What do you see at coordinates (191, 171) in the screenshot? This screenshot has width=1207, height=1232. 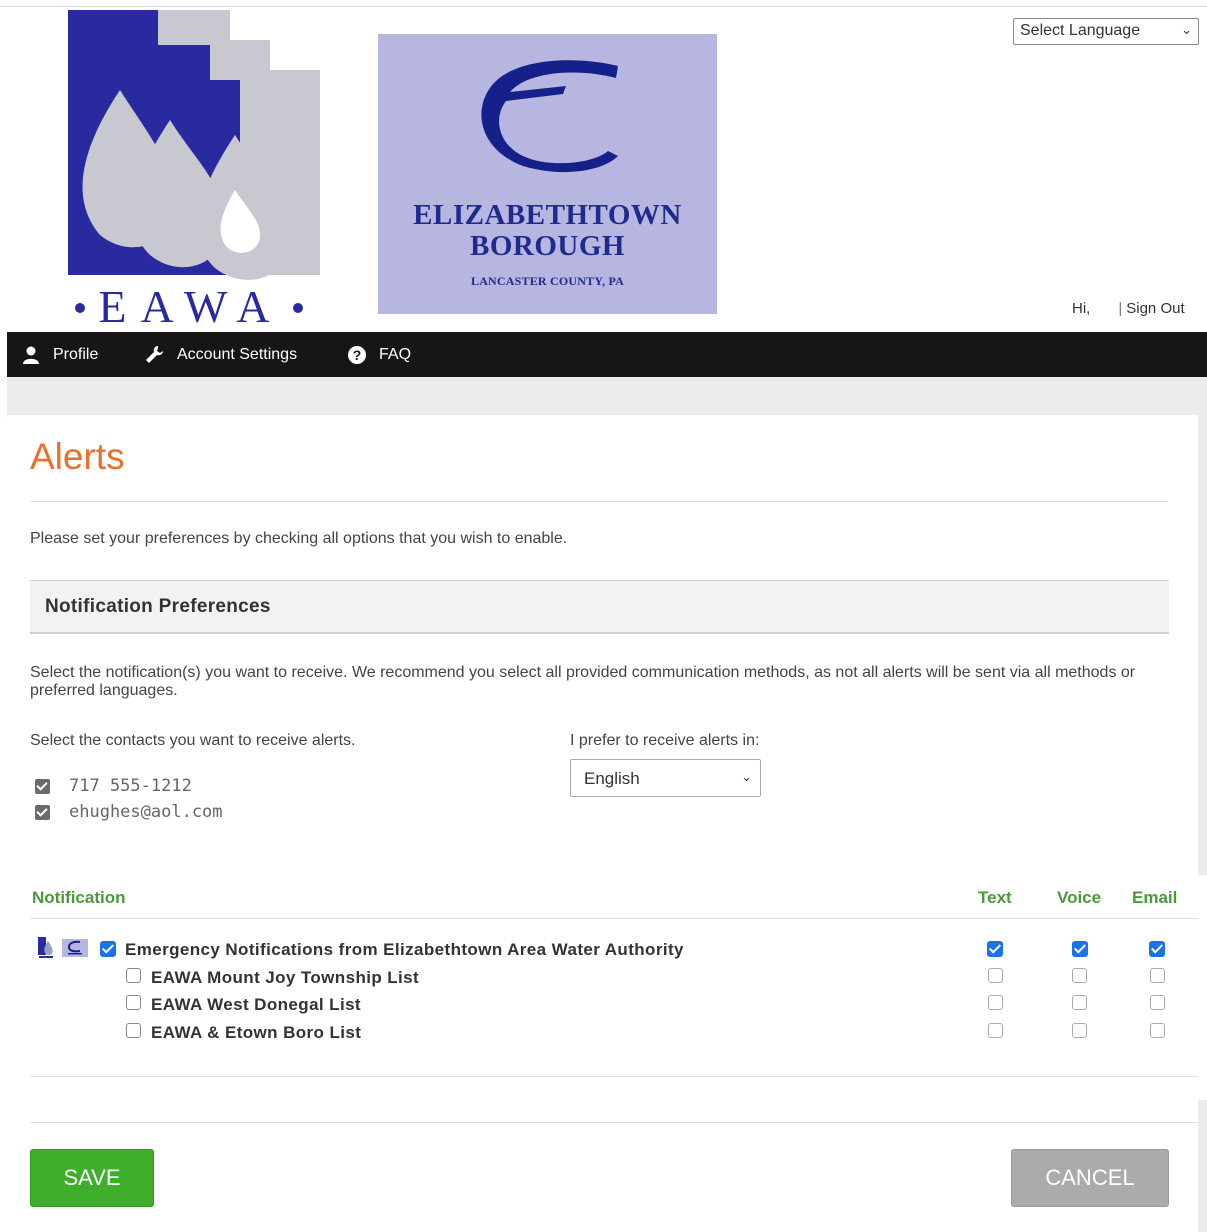 I see `eawa-logo: EAWA` at bounding box center [191, 171].